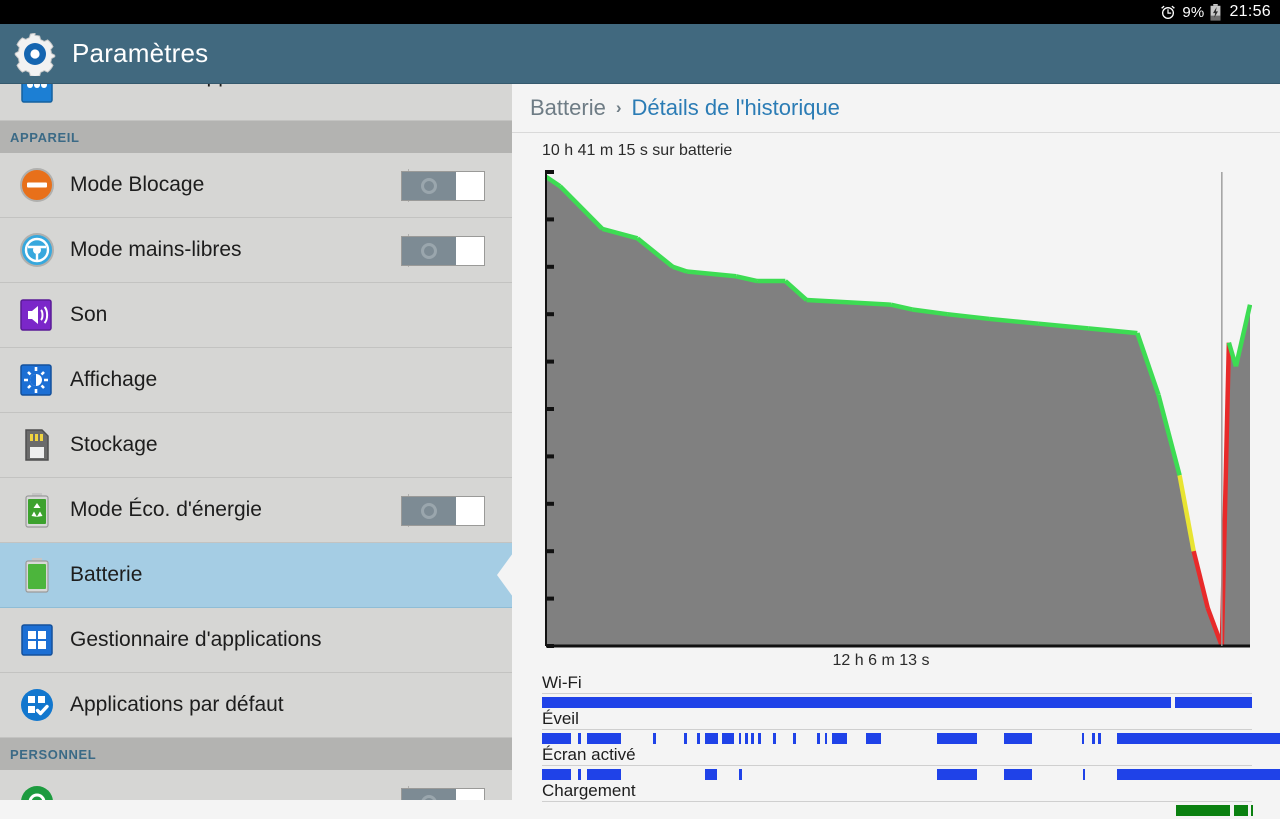 The height and width of the screenshot is (819, 1280). I want to click on toggle-mode-blocage, so click(443, 186).